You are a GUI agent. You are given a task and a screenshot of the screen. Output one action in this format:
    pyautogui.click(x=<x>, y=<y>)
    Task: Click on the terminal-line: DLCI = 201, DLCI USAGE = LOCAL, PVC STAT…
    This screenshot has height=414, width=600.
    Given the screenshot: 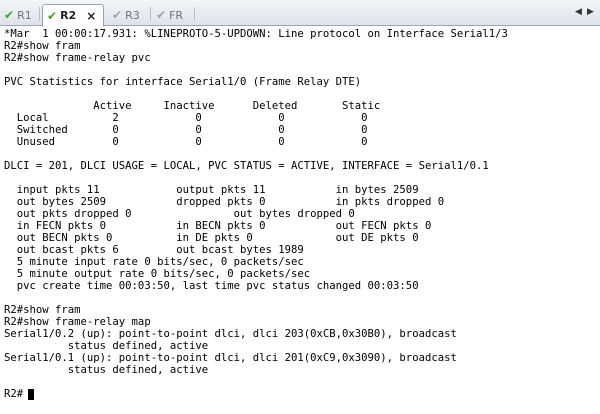 What is the action you would take?
    pyautogui.click(x=246, y=166)
    